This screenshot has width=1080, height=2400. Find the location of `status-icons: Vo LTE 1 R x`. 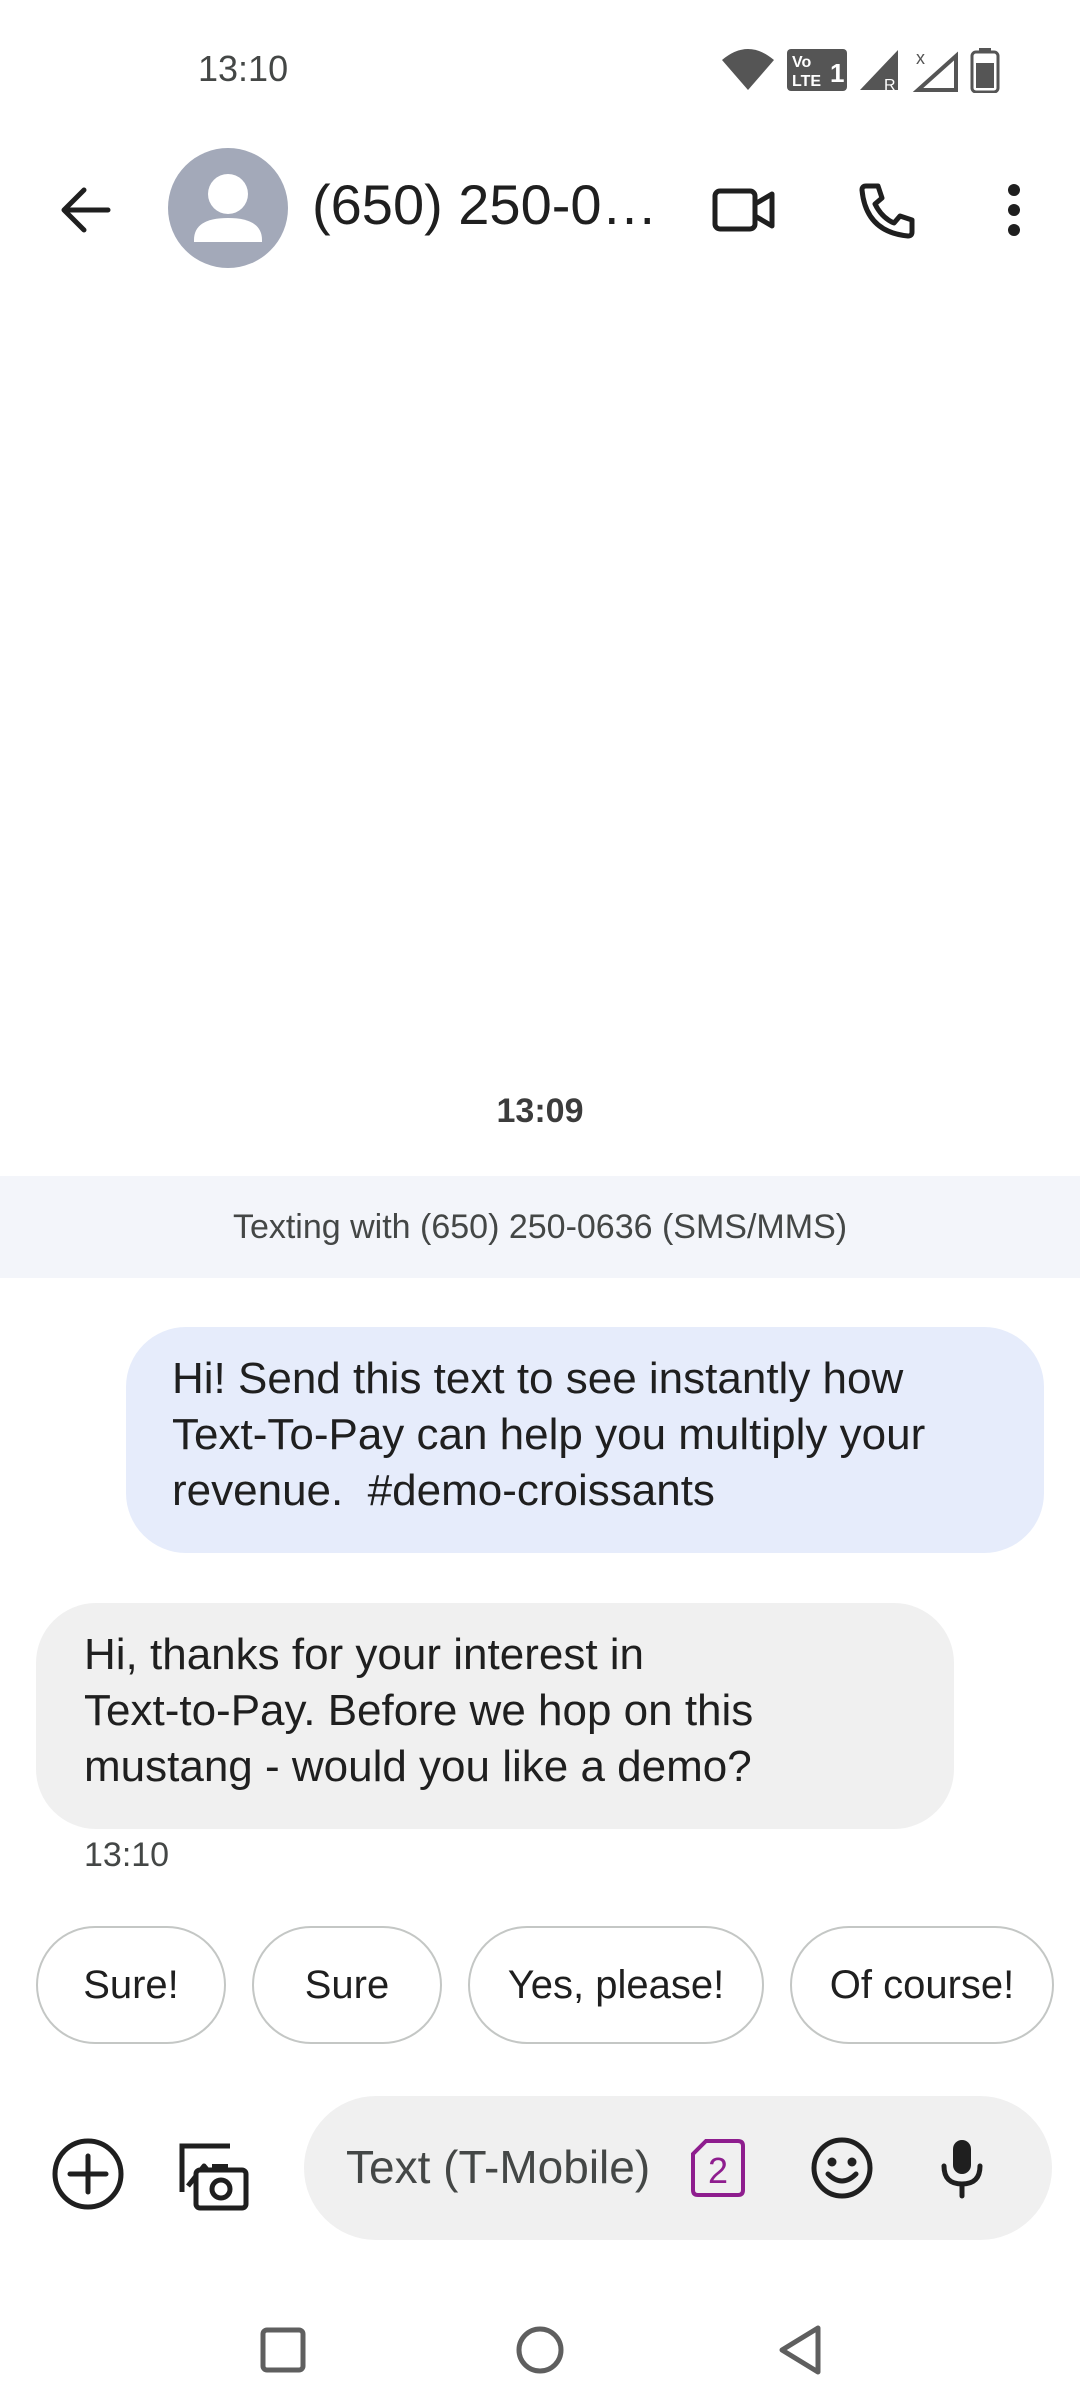

status-icons: Vo LTE 1 R x is located at coordinates (860, 70).